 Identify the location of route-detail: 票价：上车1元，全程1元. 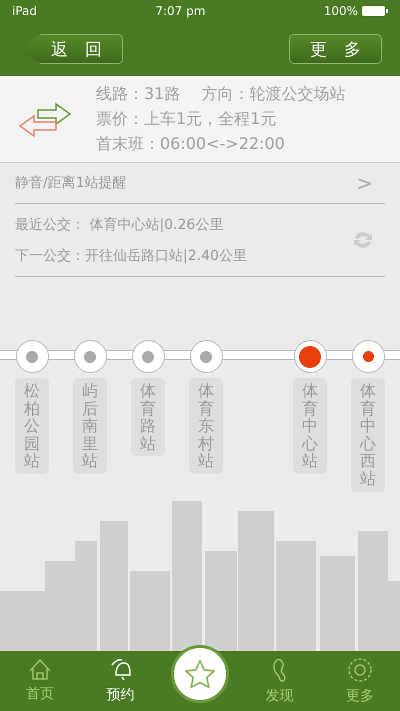
(187, 119).